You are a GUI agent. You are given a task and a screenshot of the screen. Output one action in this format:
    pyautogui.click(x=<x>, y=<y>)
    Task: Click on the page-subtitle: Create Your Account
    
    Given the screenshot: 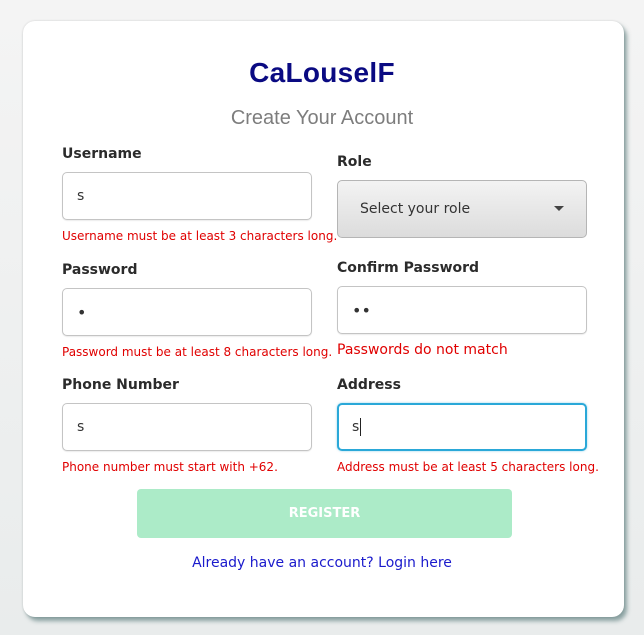 What is the action you would take?
    pyautogui.click(x=322, y=118)
    